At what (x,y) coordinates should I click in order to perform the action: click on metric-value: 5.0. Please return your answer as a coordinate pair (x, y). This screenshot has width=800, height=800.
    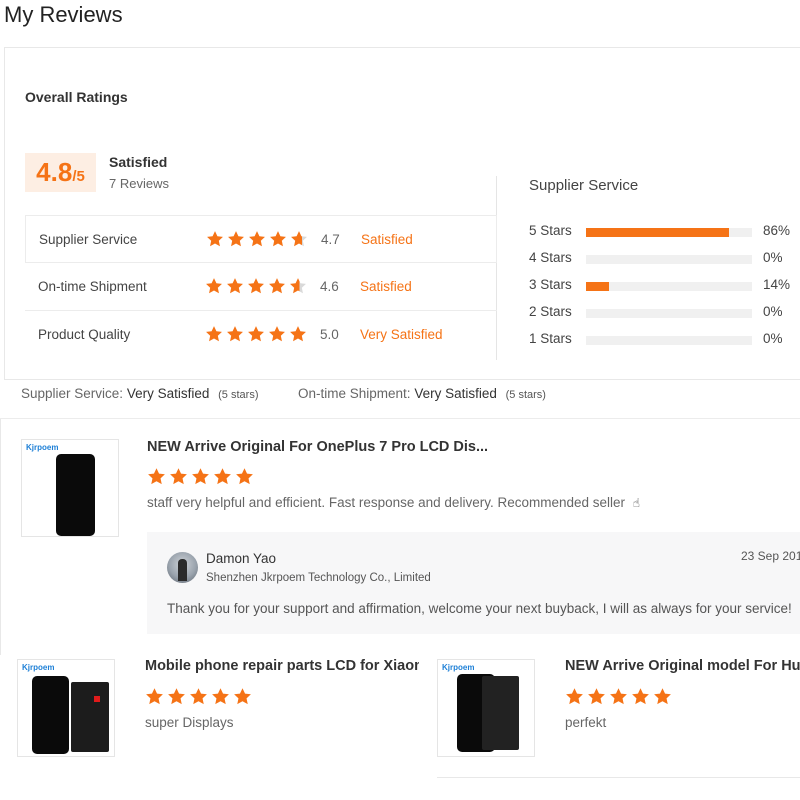
    Looking at the image, I should click on (329, 334).